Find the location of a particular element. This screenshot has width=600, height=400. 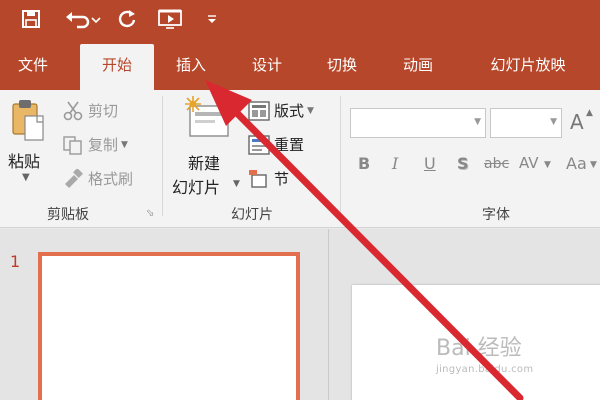

format-painter-button: 格式刷 is located at coordinates (98, 178).